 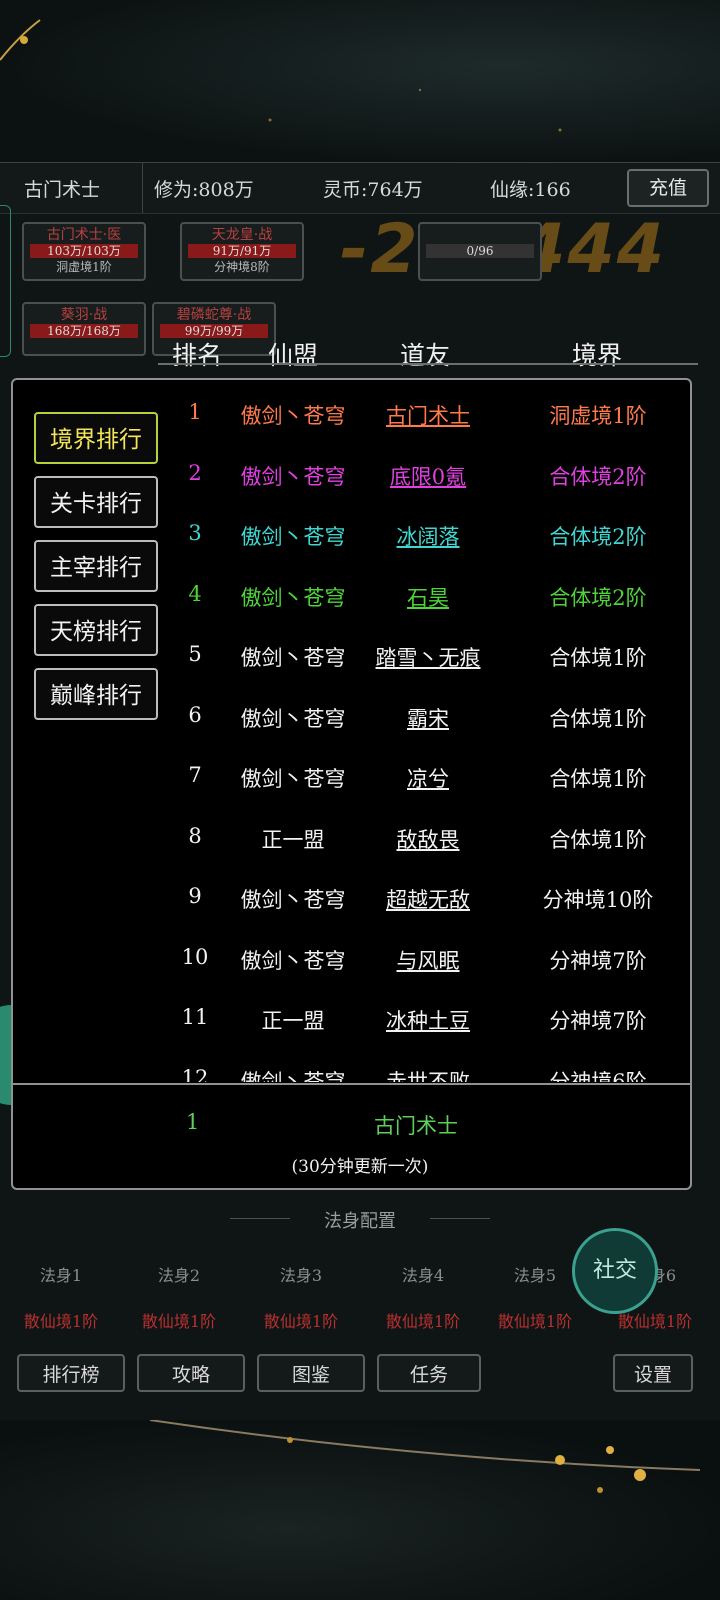 I want to click on header-rank: 排名, so click(x=197, y=355).